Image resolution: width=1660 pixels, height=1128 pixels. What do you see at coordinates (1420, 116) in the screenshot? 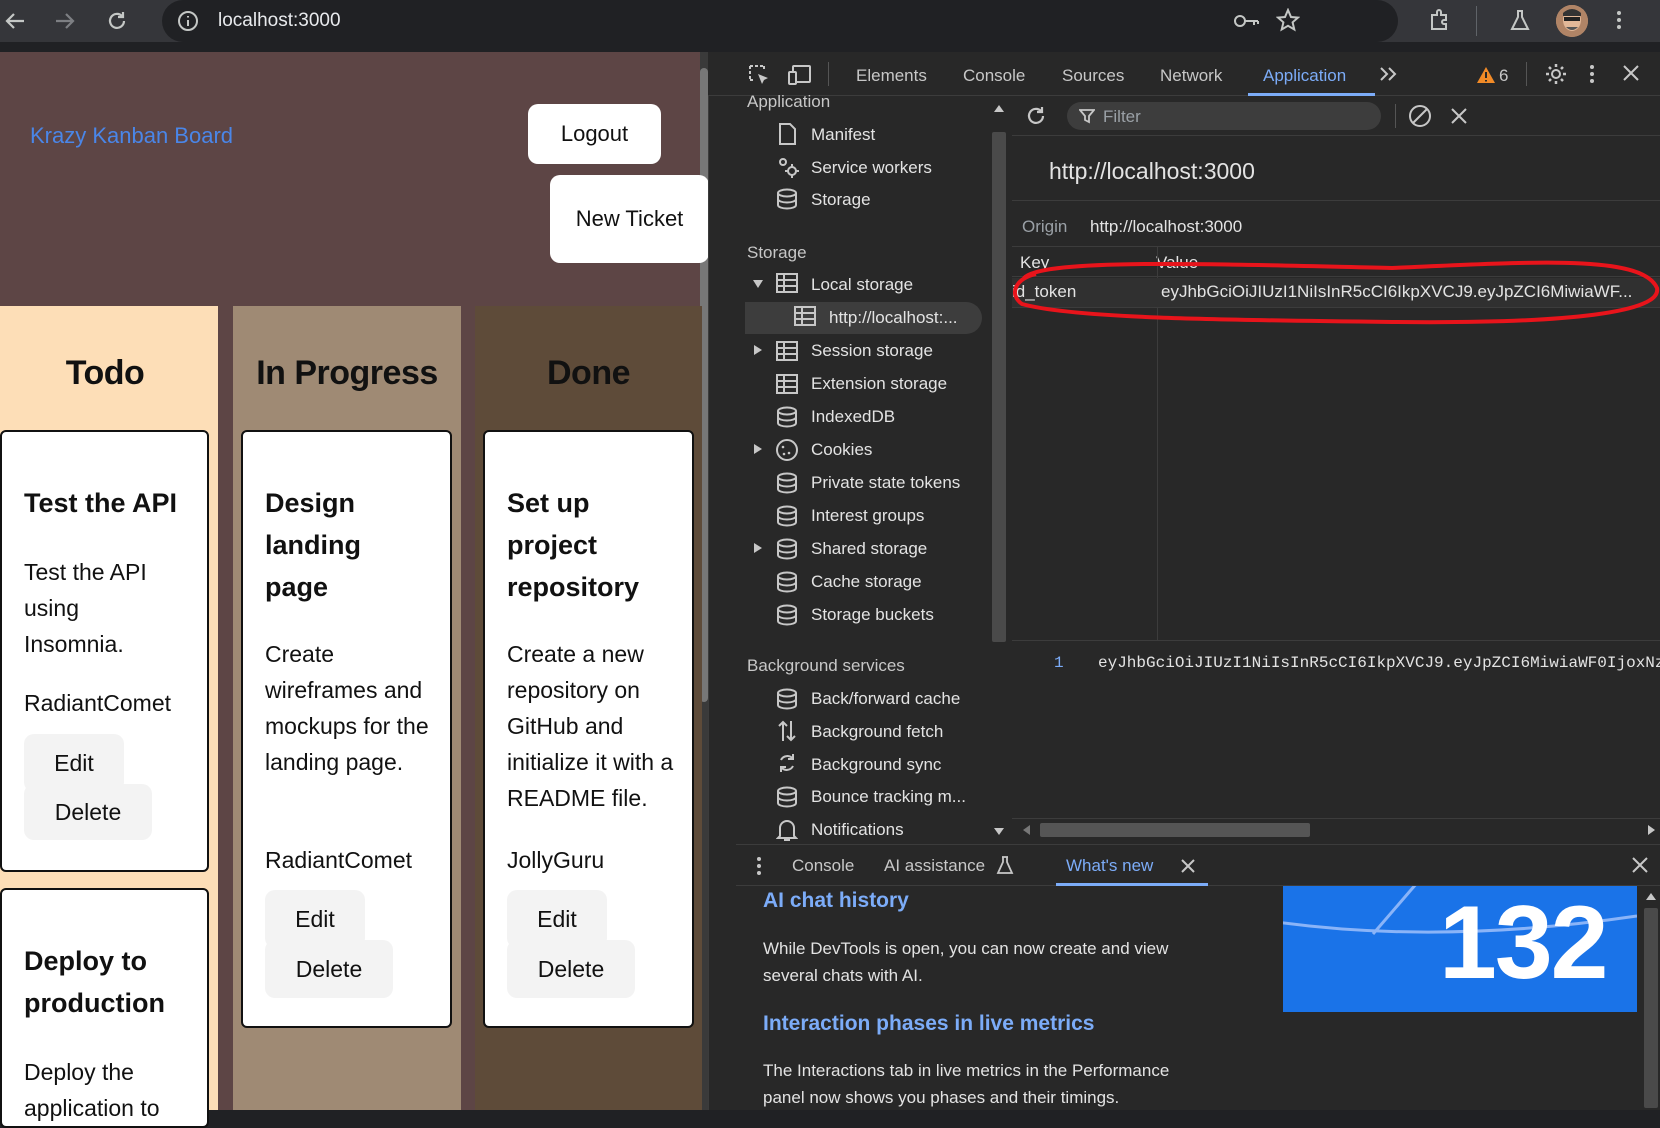
I see `clear-all-icon` at bounding box center [1420, 116].